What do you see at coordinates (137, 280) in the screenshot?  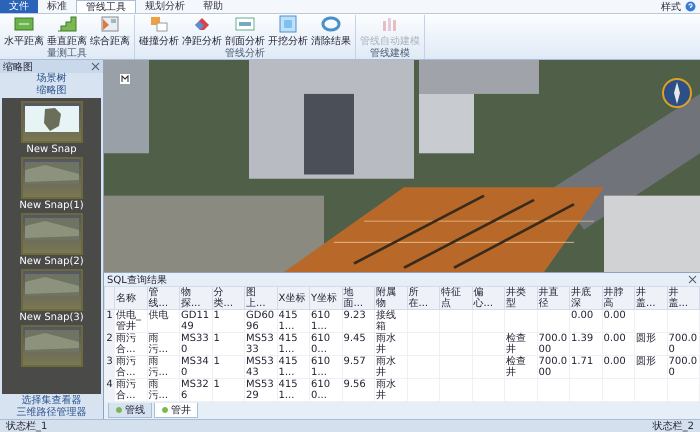 I see `panel-title: SQL查询结果` at bounding box center [137, 280].